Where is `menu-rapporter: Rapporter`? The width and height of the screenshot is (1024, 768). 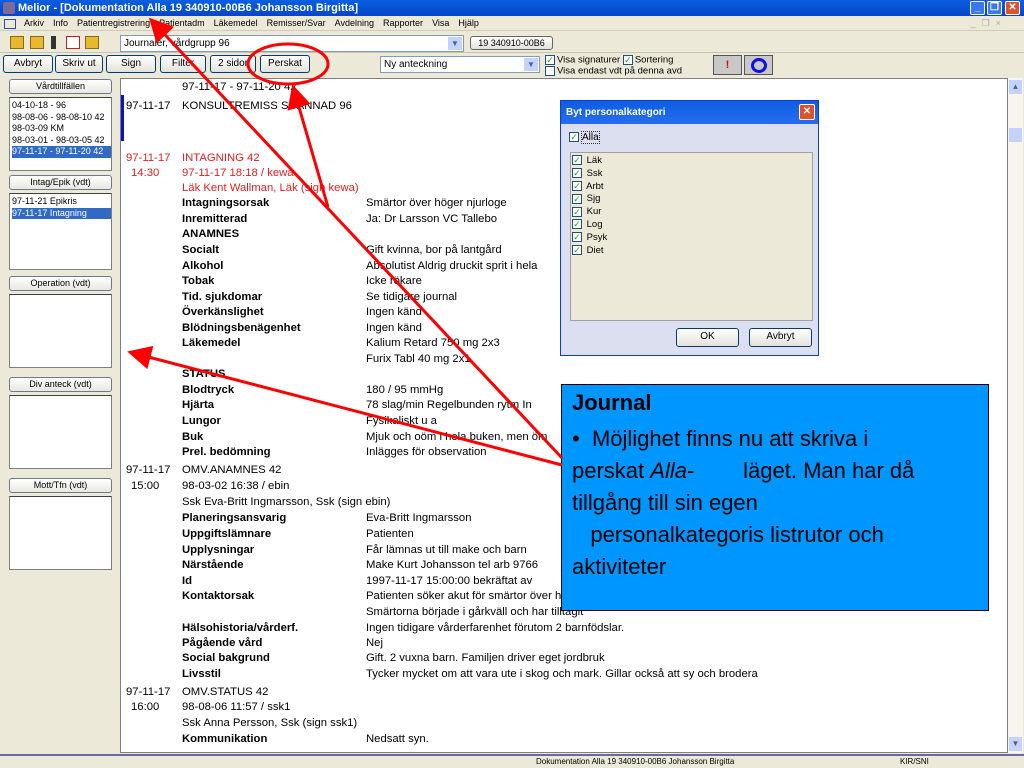 menu-rapporter: Rapporter is located at coordinates (403, 23).